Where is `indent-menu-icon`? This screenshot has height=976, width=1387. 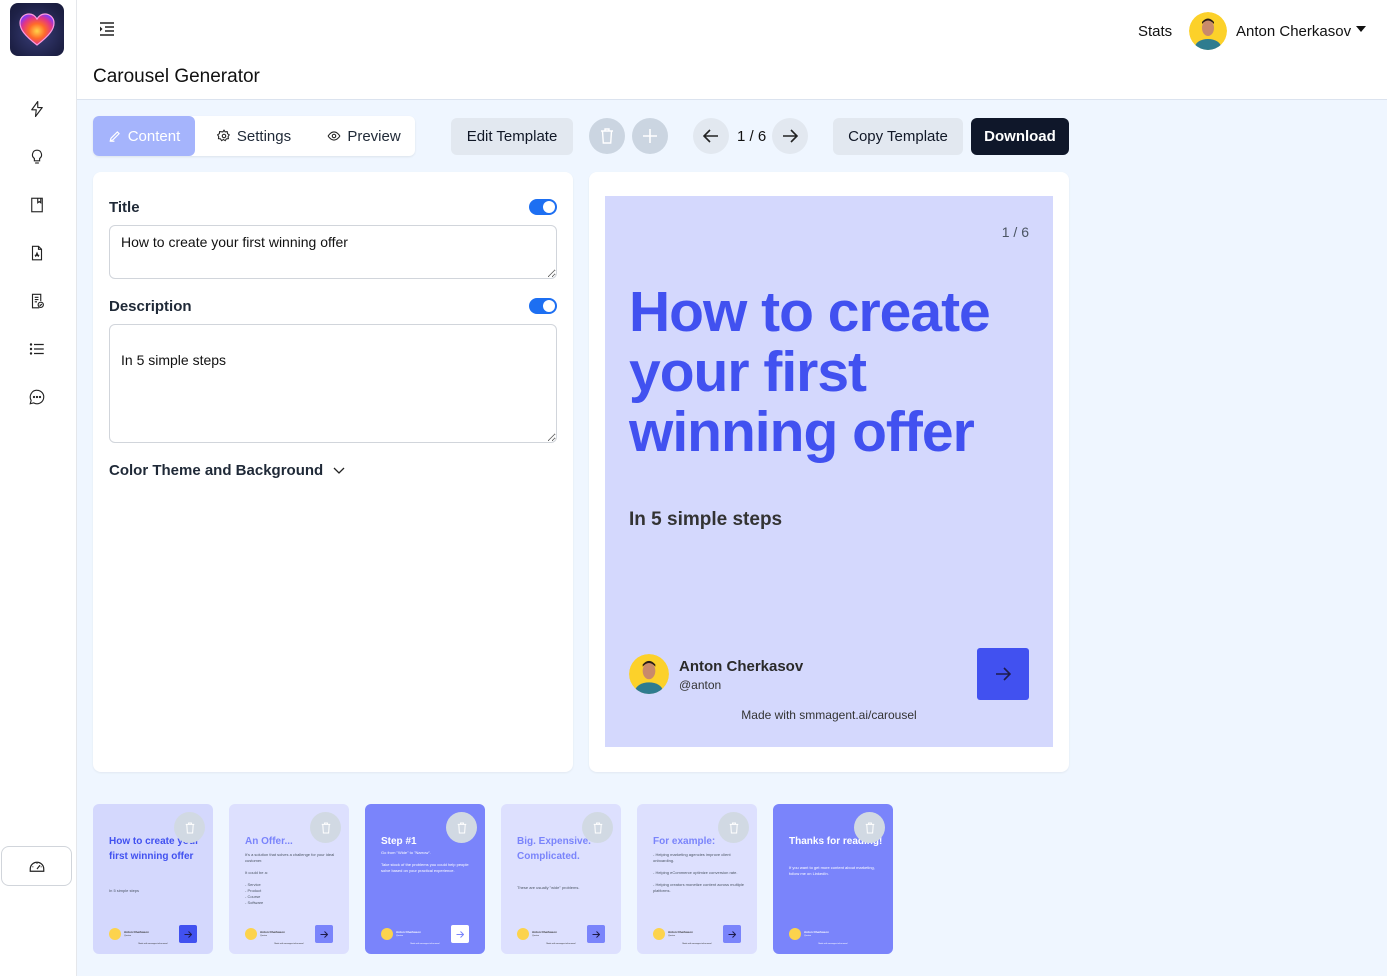 indent-menu-icon is located at coordinates (107, 29).